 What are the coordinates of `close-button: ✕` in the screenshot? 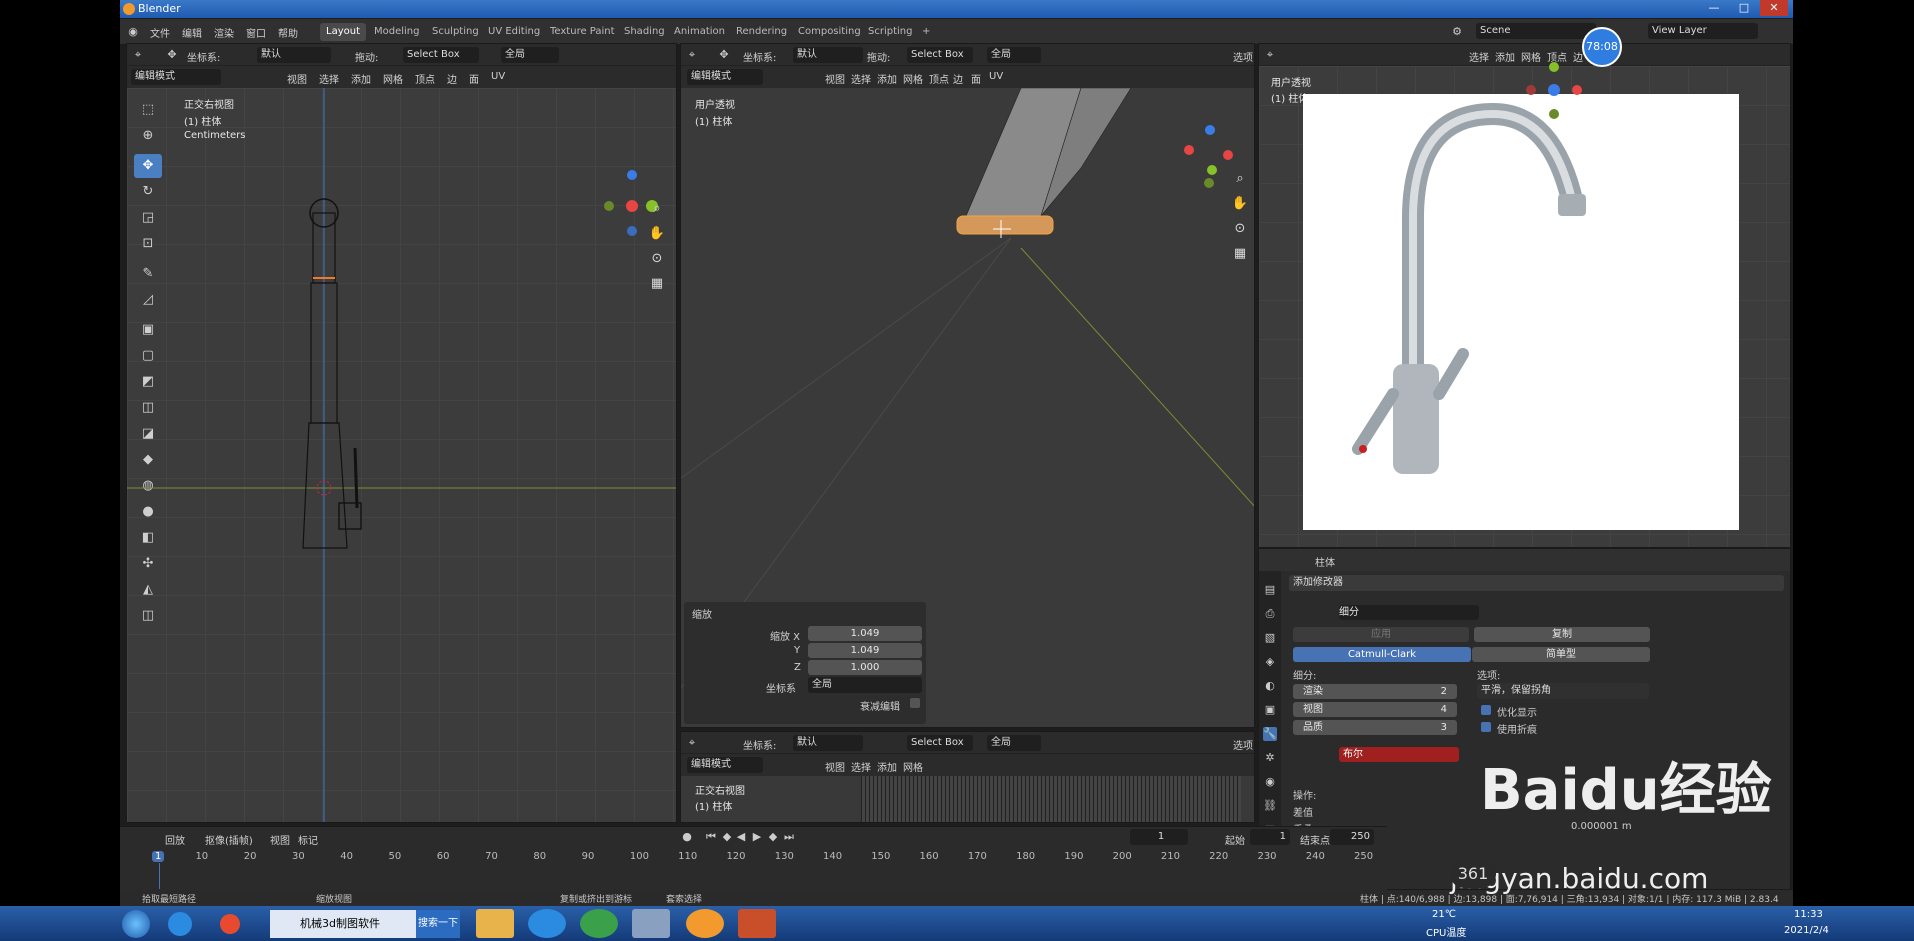 It's located at (1774, 8).